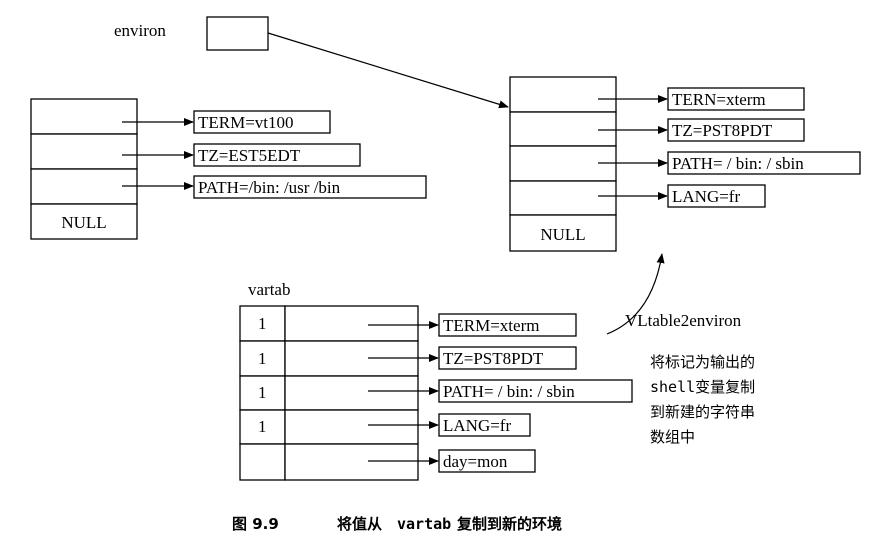 This screenshot has width=877, height=542. What do you see at coordinates (424, 524) in the screenshot?
I see `figure-caption-code: vartab` at bounding box center [424, 524].